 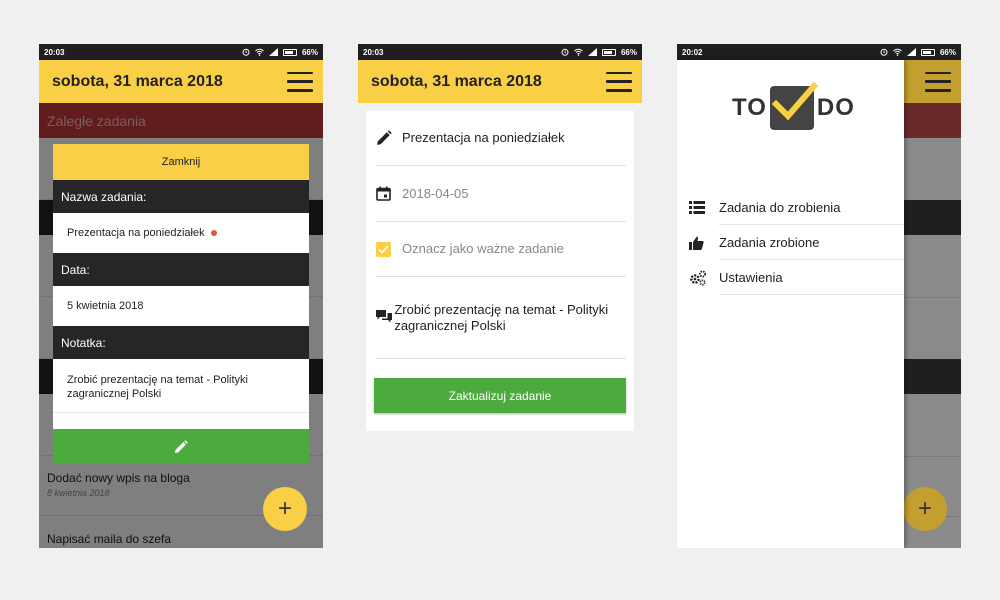 What do you see at coordinates (696, 243) in the screenshot?
I see `thumbs-up-icon` at bounding box center [696, 243].